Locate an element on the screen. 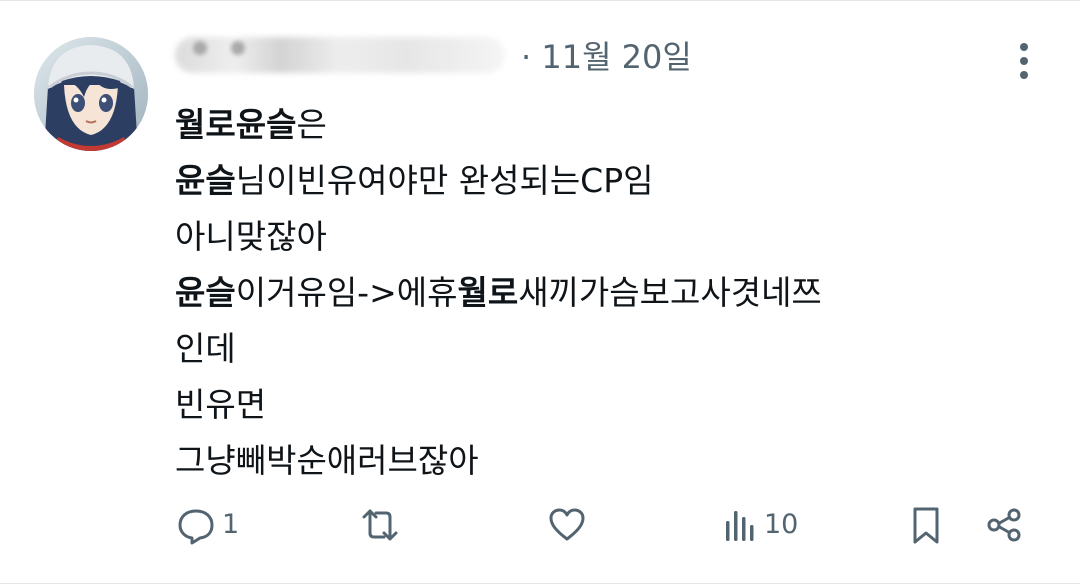 The width and height of the screenshot is (1080, 584). like-button is located at coordinates (570, 525).